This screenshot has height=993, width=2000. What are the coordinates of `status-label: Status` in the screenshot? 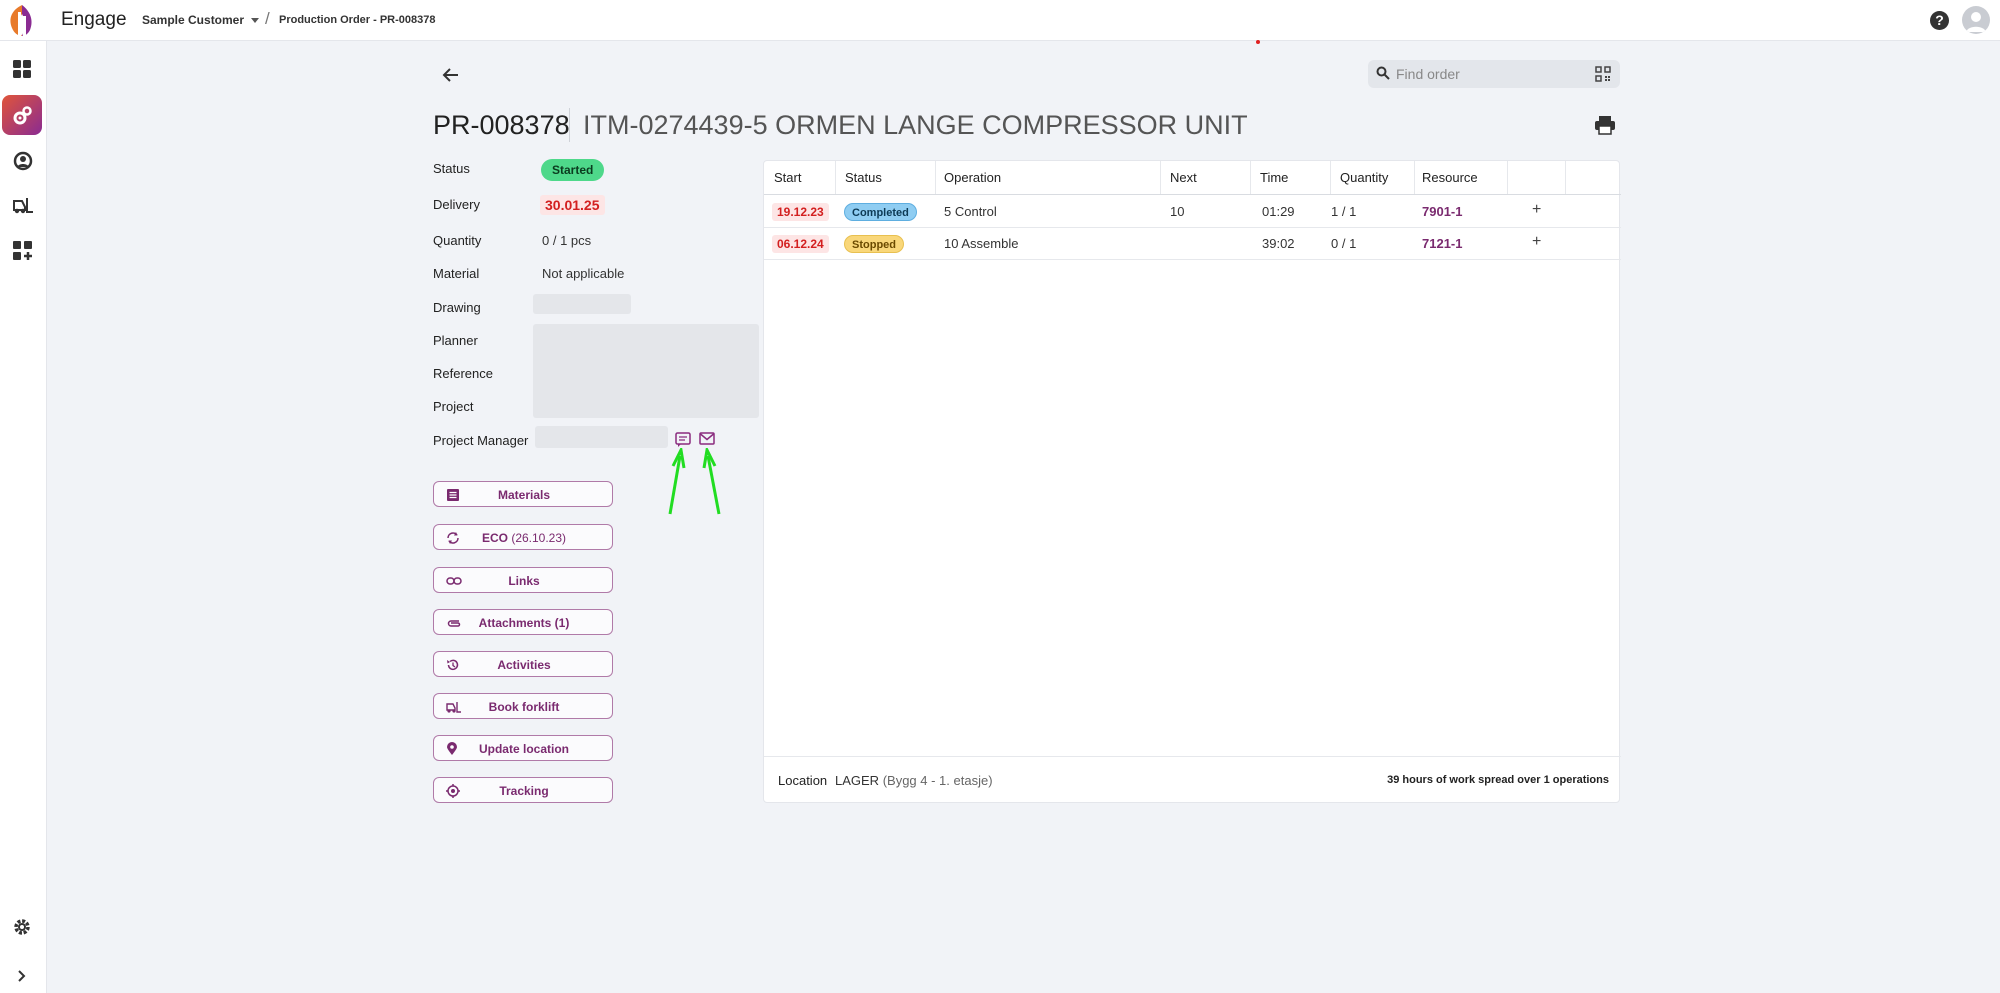 It's located at (451, 168).